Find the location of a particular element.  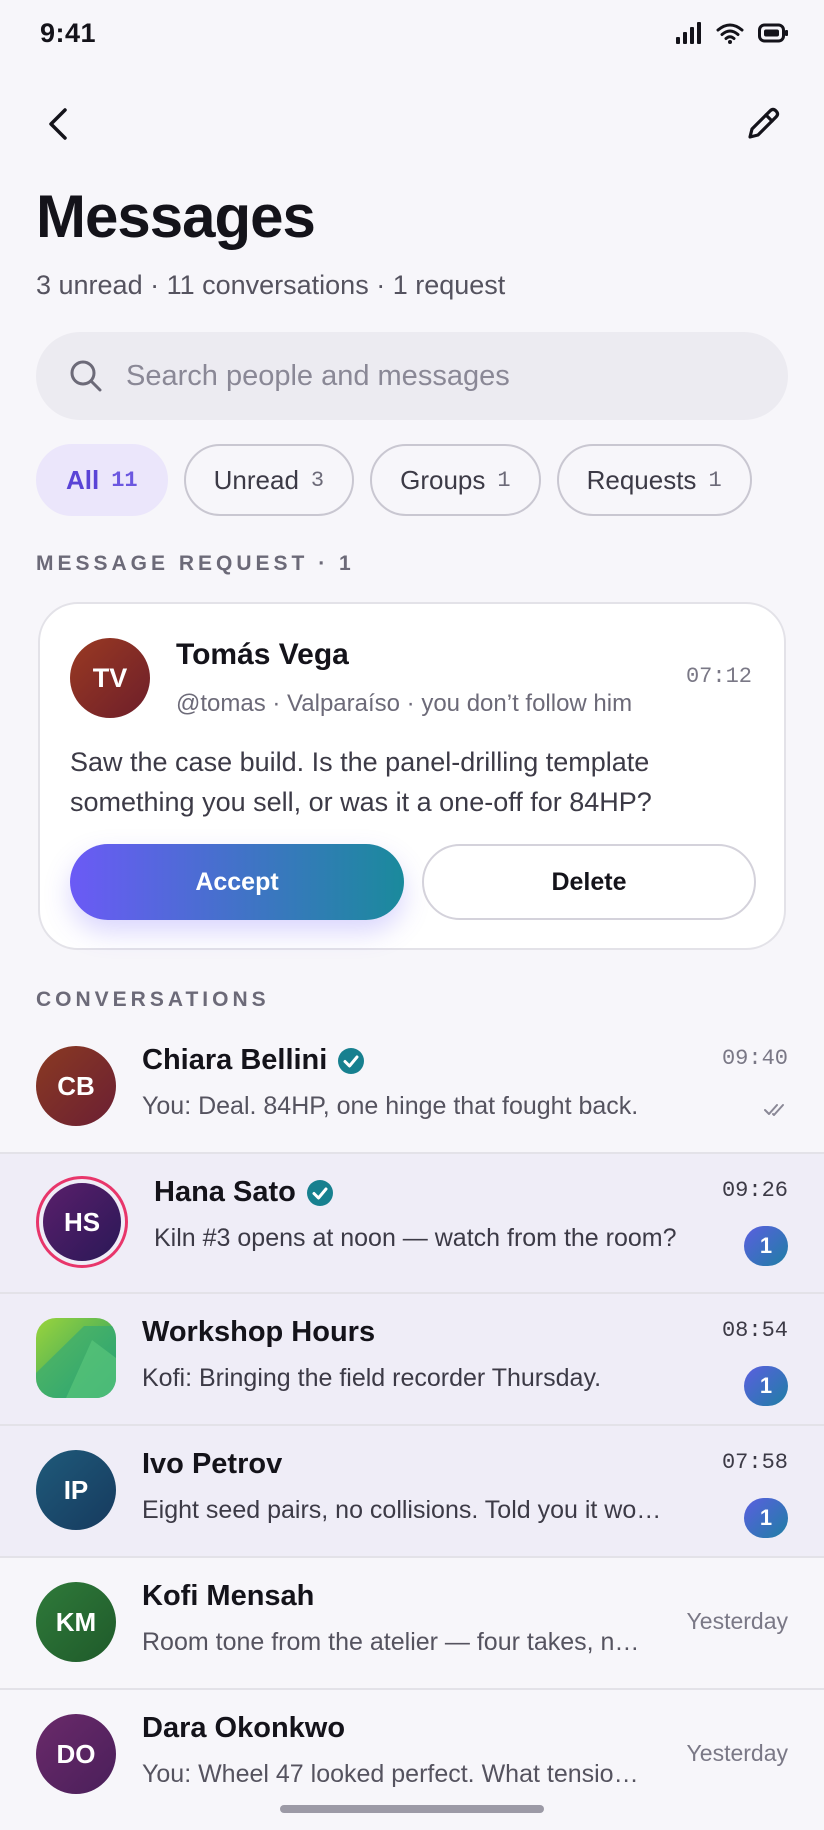

home-indicator is located at coordinates (412, 1809).